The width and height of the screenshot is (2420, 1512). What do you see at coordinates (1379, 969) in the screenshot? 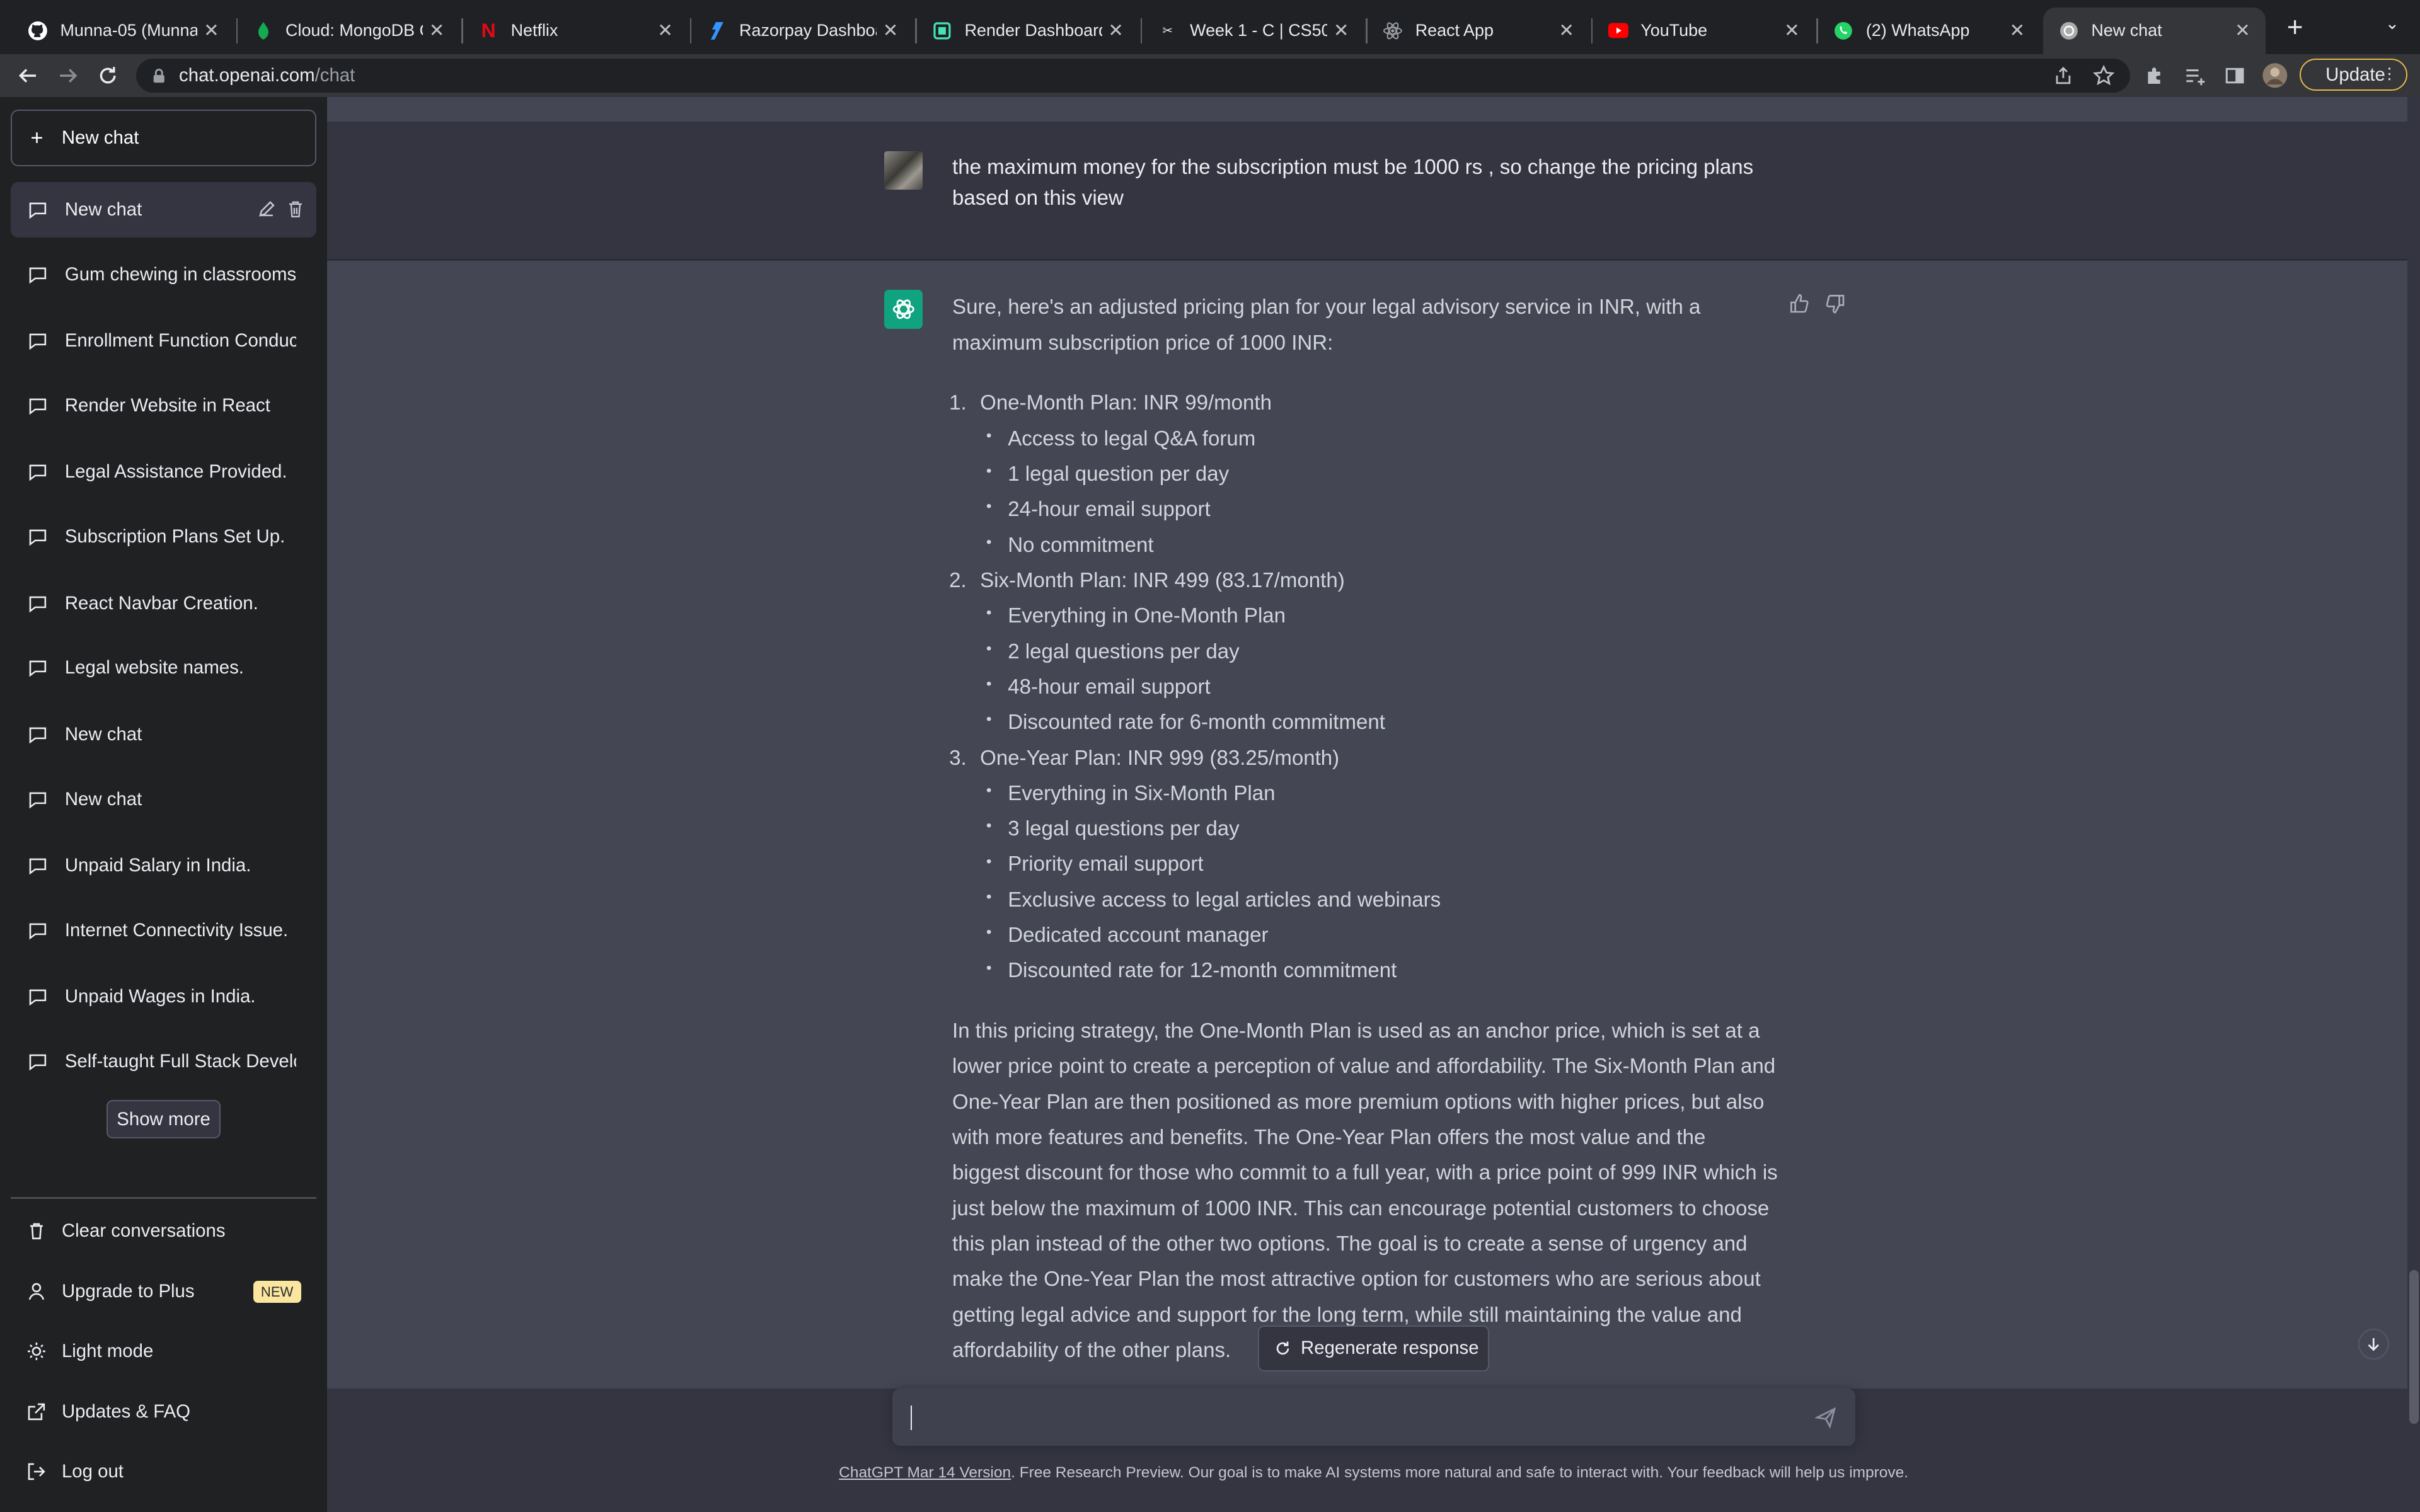
I see `plan-feature: Discounted rate for 12-month commitment` at bounding box center [1379, 969].